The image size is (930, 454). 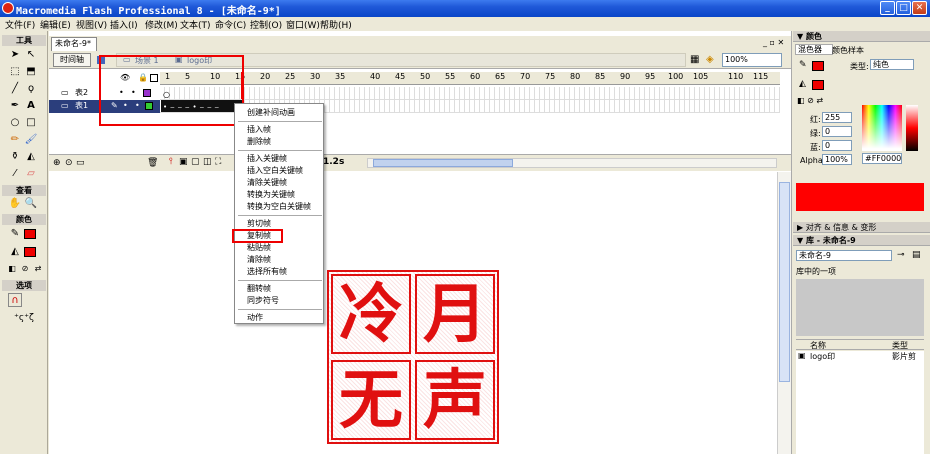 What do you see at coordinates (25, 269) in the screenshot?
I see `no-color-icon: ⊘` at bounding box center [25, 269].